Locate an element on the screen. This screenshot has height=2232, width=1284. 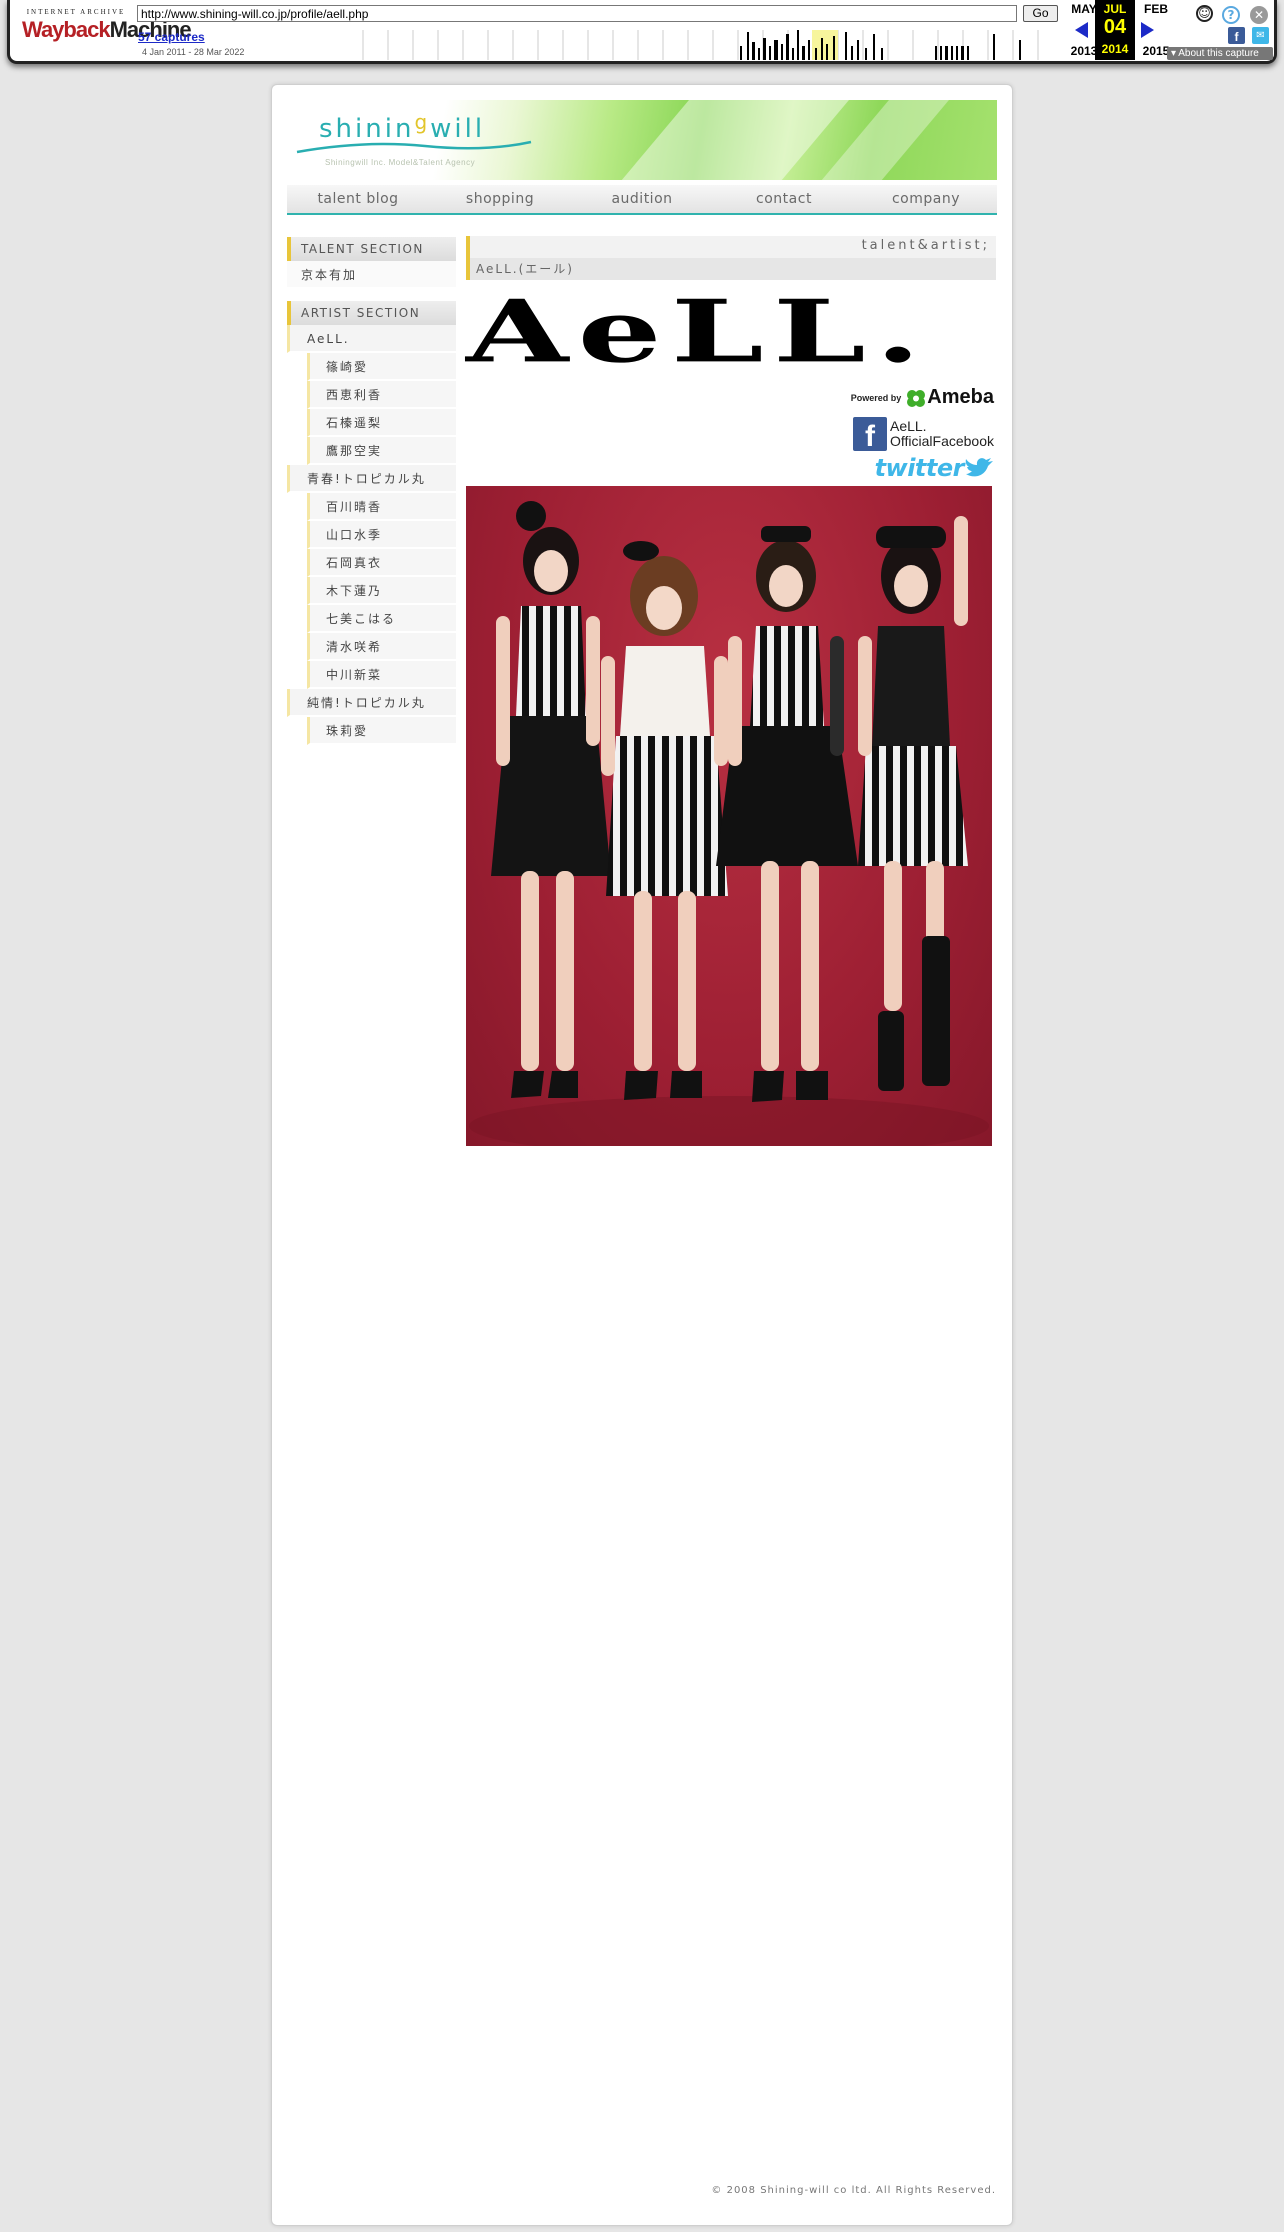
wayback-current-month: JUL is located at coordinates (1115, 9).